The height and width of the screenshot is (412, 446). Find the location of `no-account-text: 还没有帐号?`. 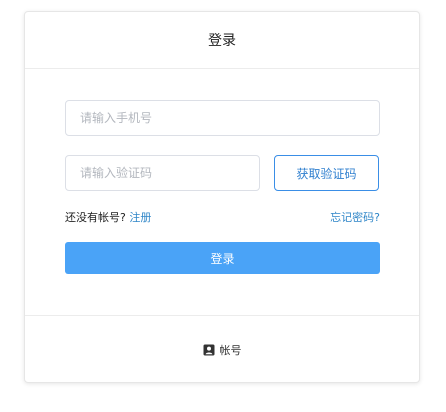

no-account-text: 还没有帐号? is located at coordinates (95, 217).